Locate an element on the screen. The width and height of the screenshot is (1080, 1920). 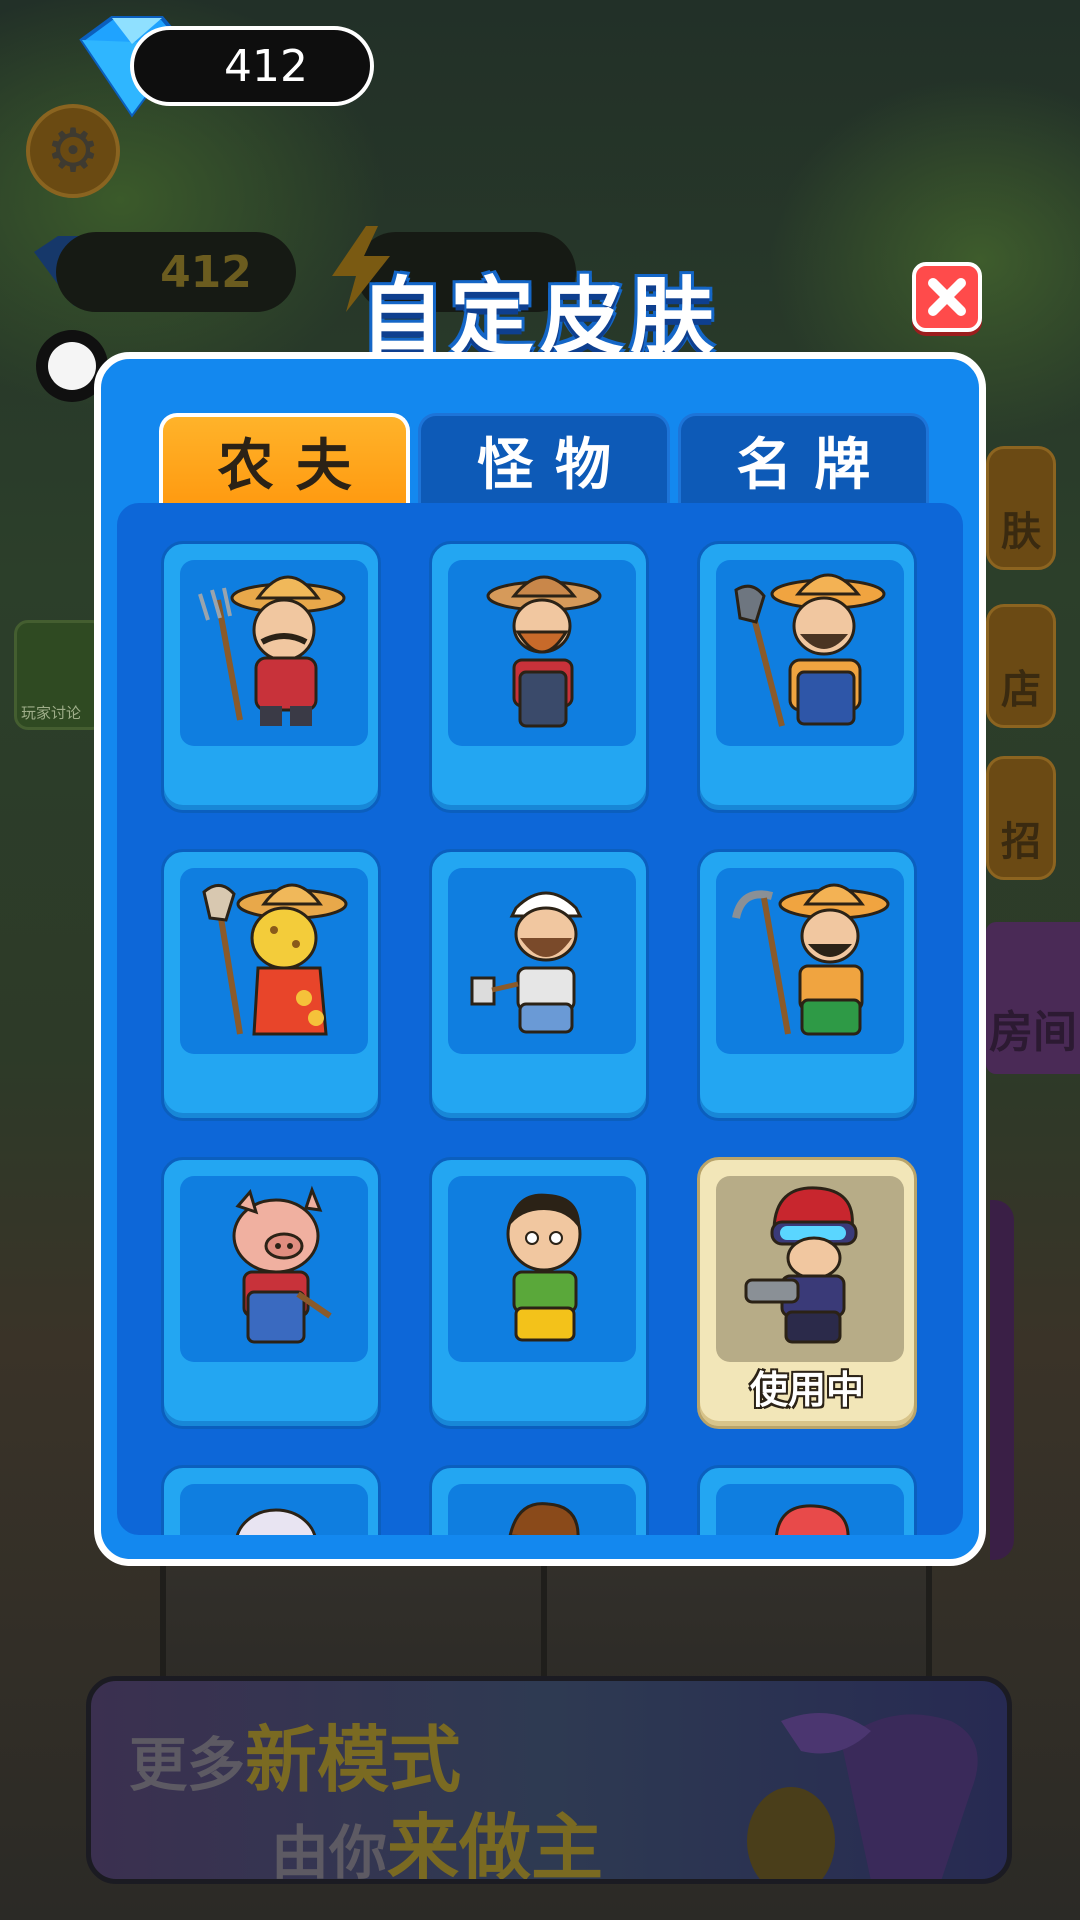
gear-icon: ⚙ is located at coordinates (73, 151).